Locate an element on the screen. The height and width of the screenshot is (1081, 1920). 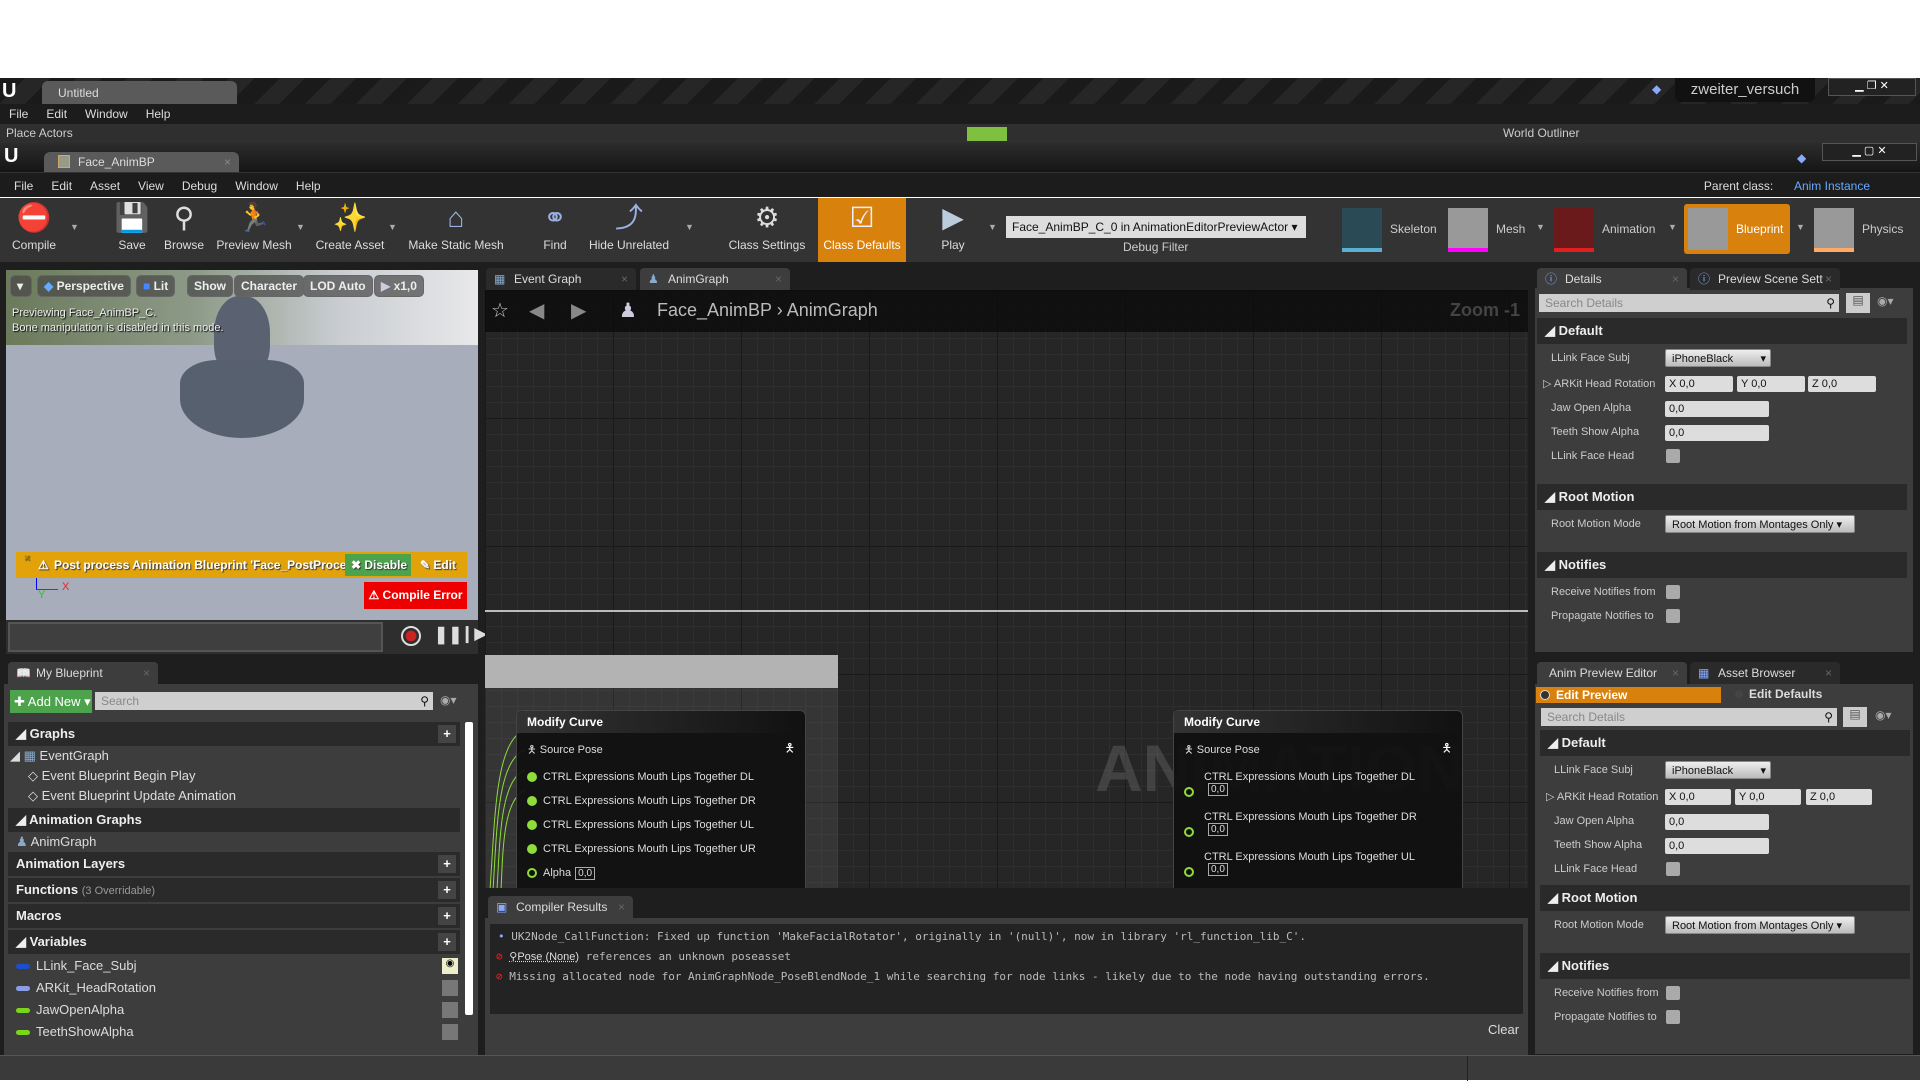
preview-llink-face-head-checkbox is located at coordinates (1673, 869).